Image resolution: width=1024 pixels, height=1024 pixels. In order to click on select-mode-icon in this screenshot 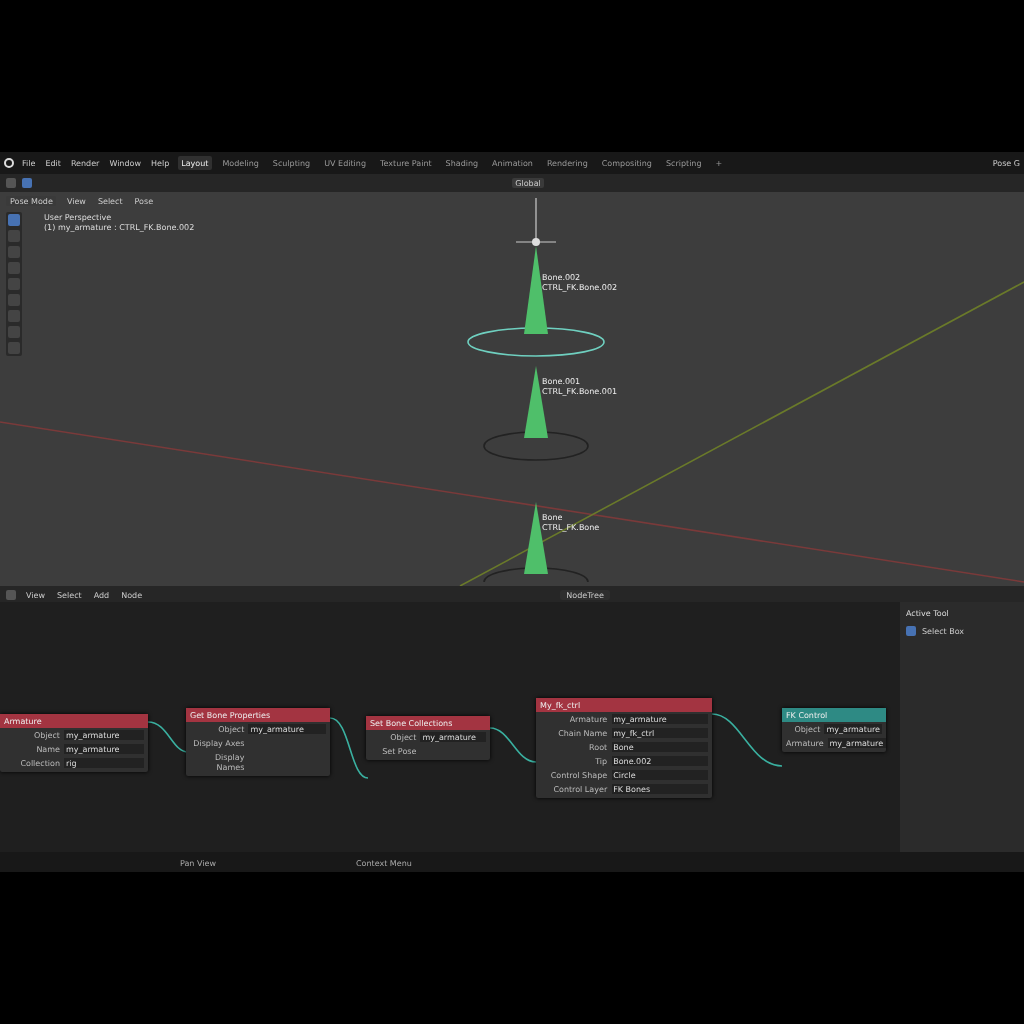, I will do `click(27, 183)`.